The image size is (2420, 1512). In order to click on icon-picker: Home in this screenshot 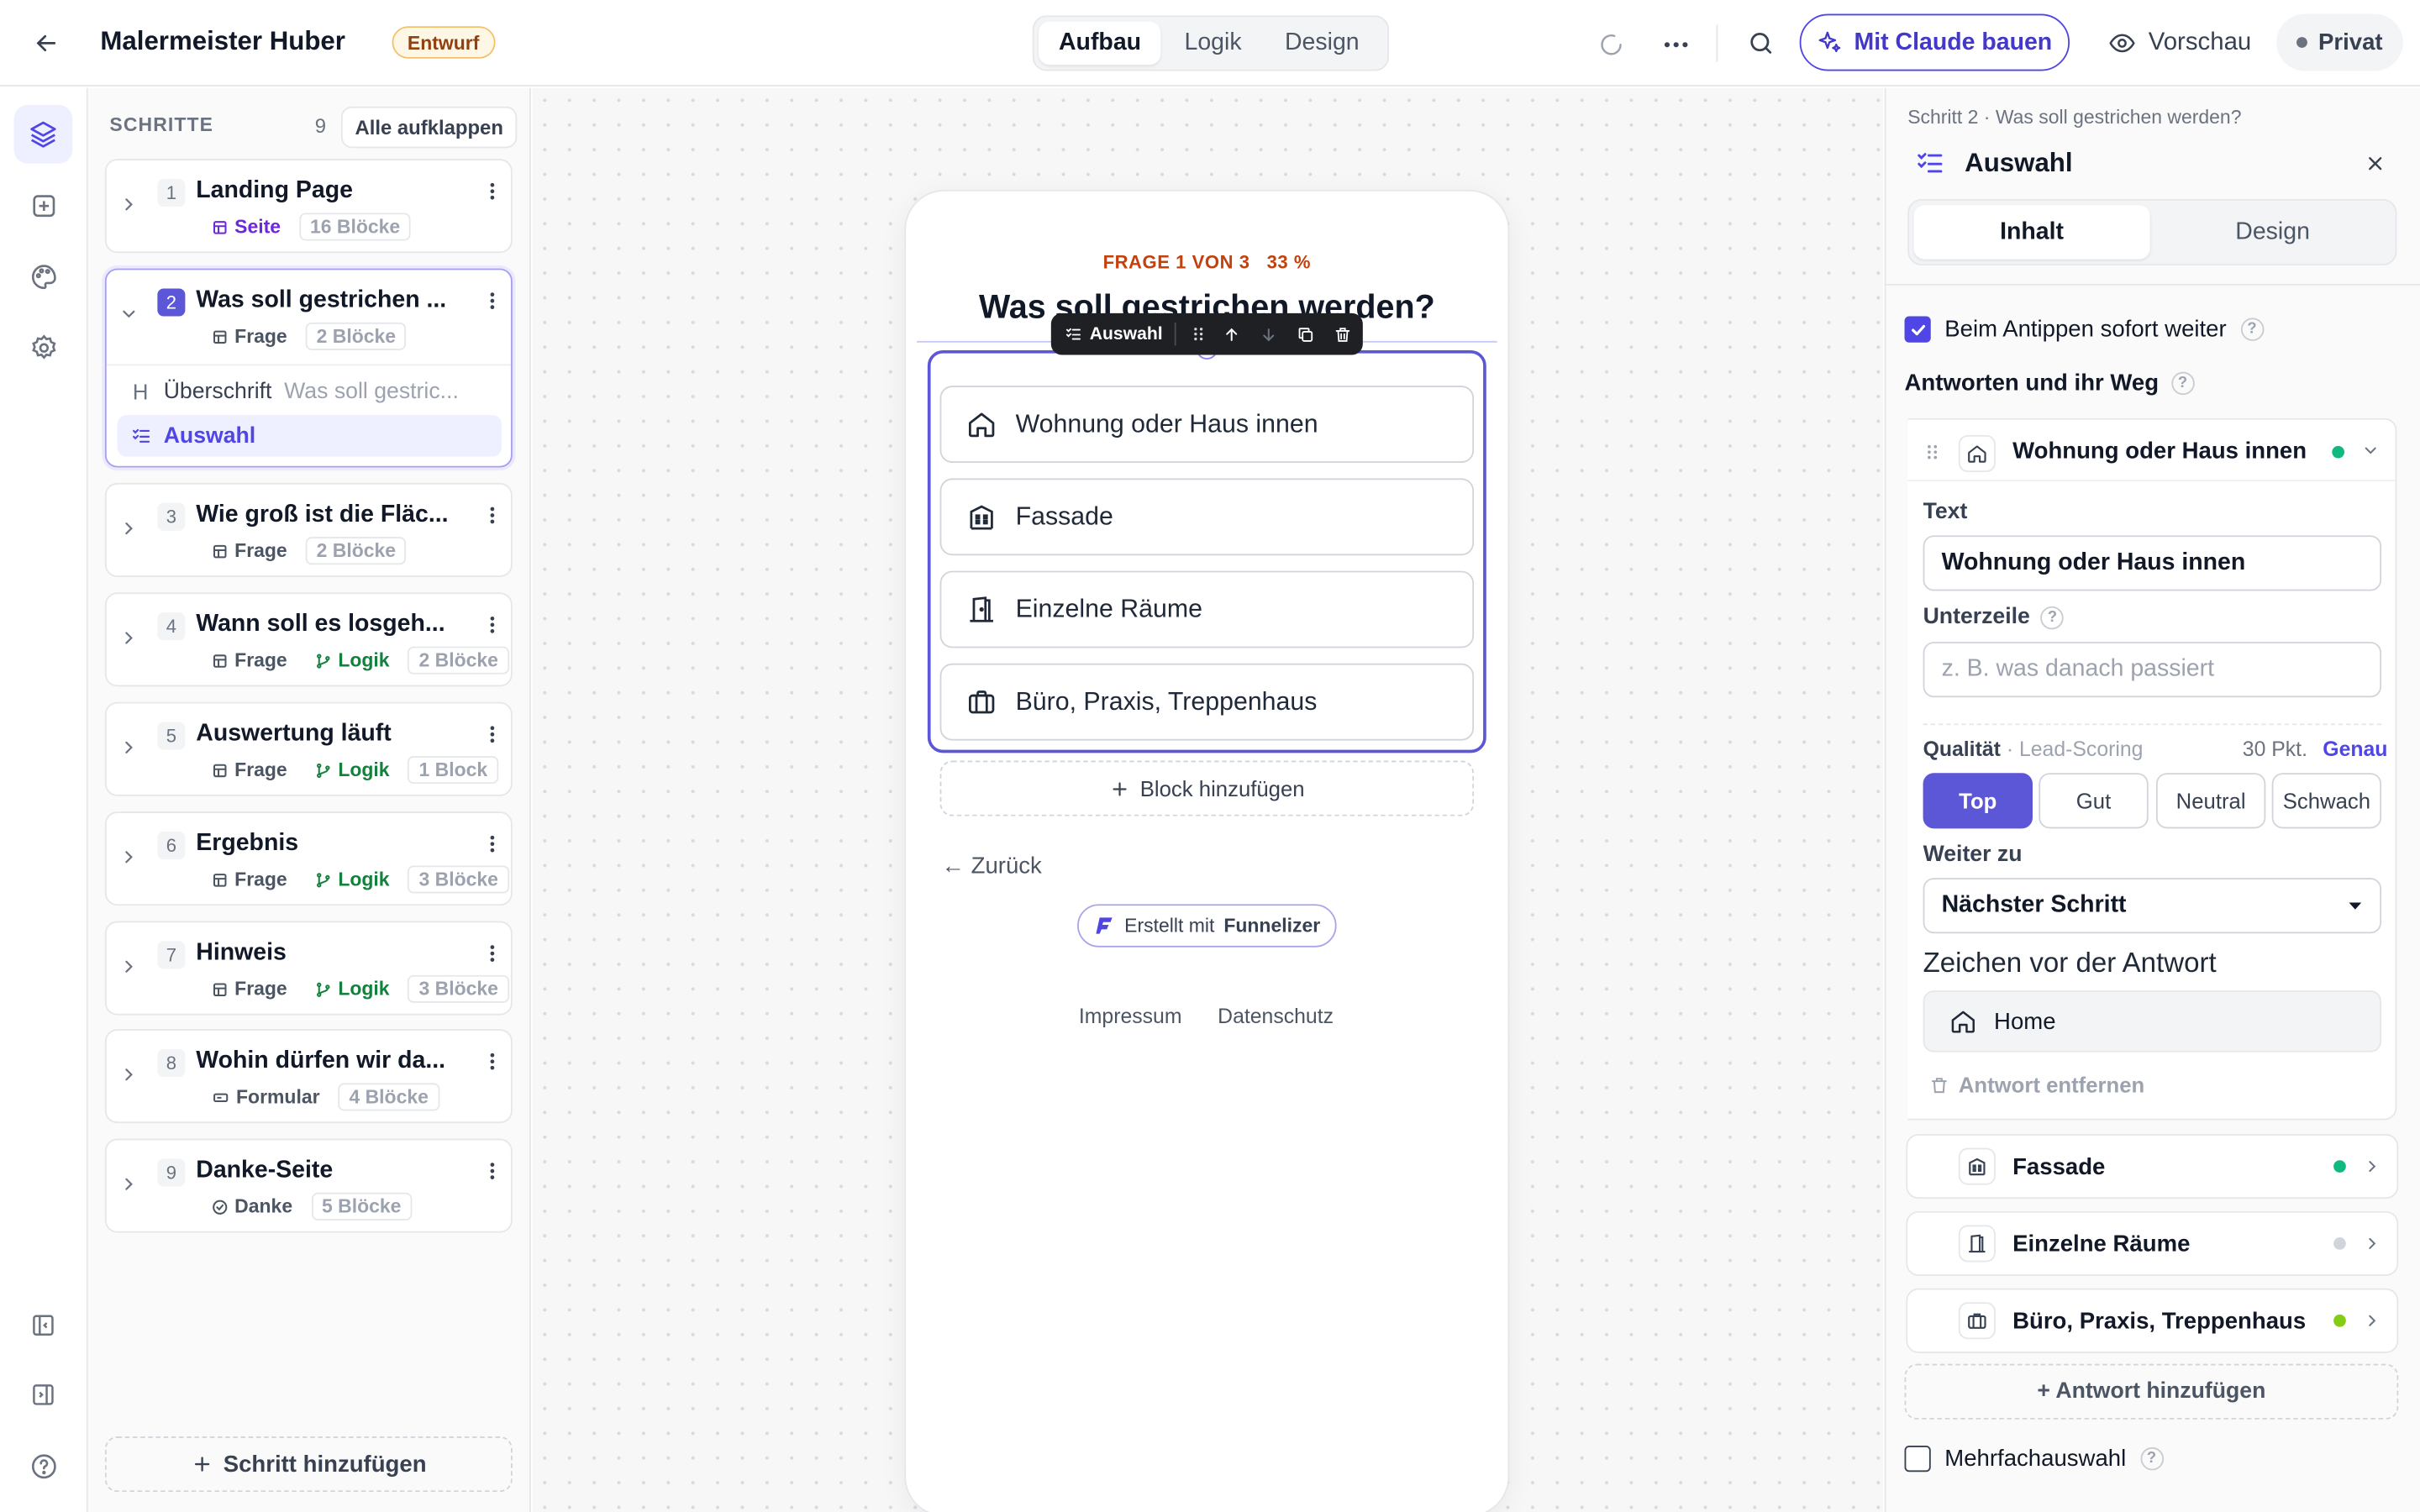, I will do `click(2152, 1021)`.